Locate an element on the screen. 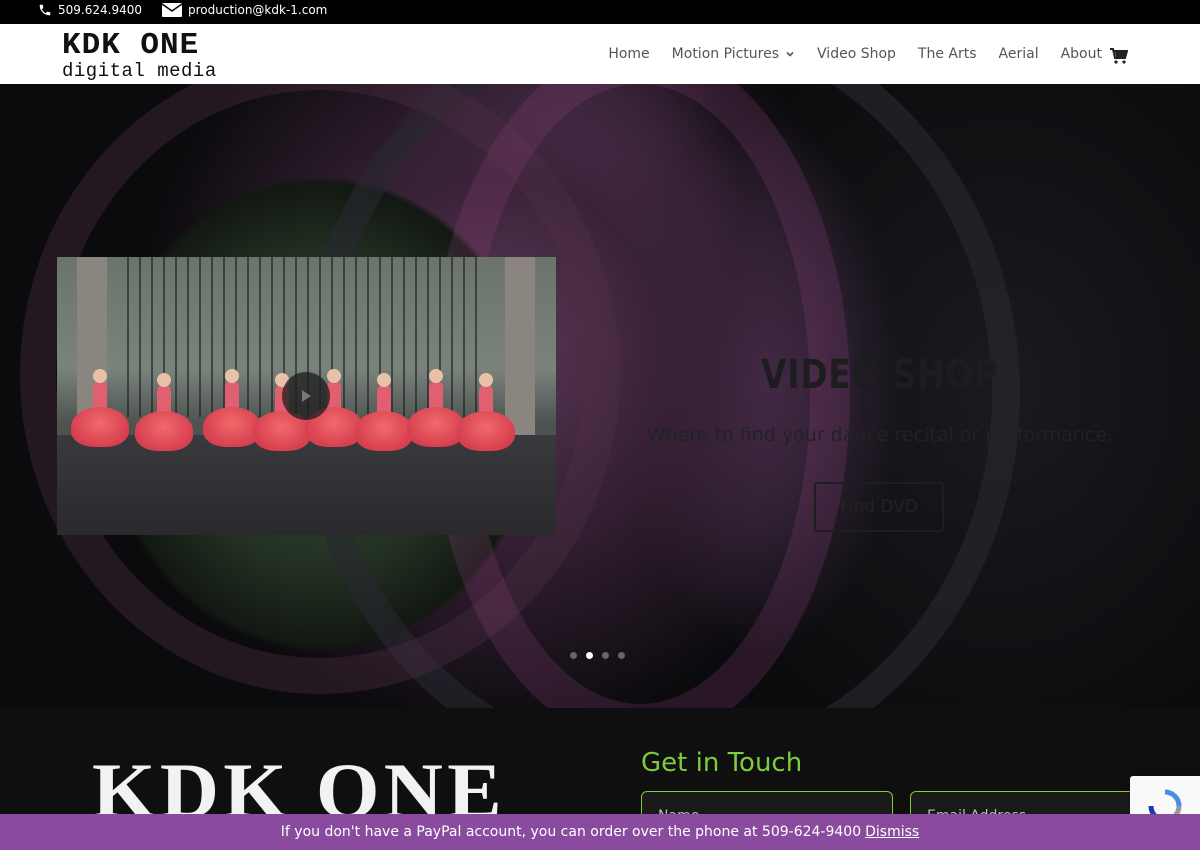  slider-dots is located at coordinates (597, 655).